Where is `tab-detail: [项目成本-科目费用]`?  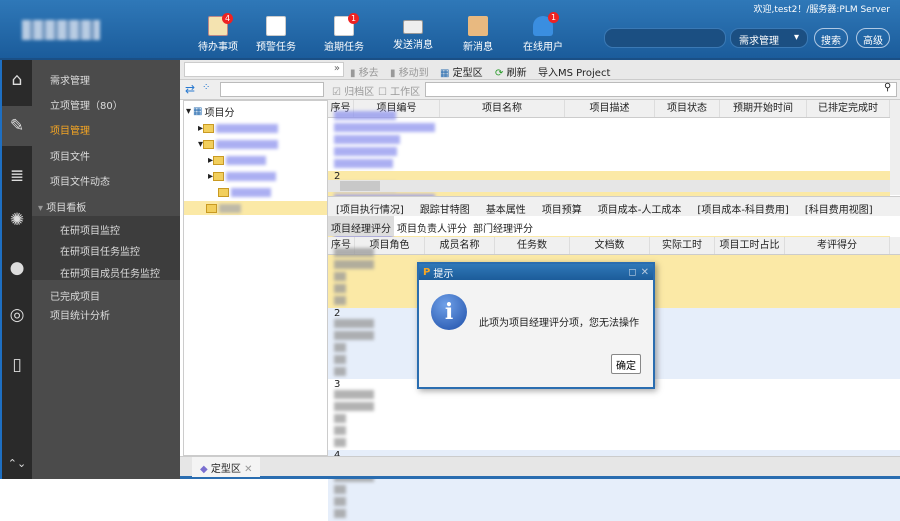 tab-detail: [项目成本-科目费用] is located at coordinates (742, 206).